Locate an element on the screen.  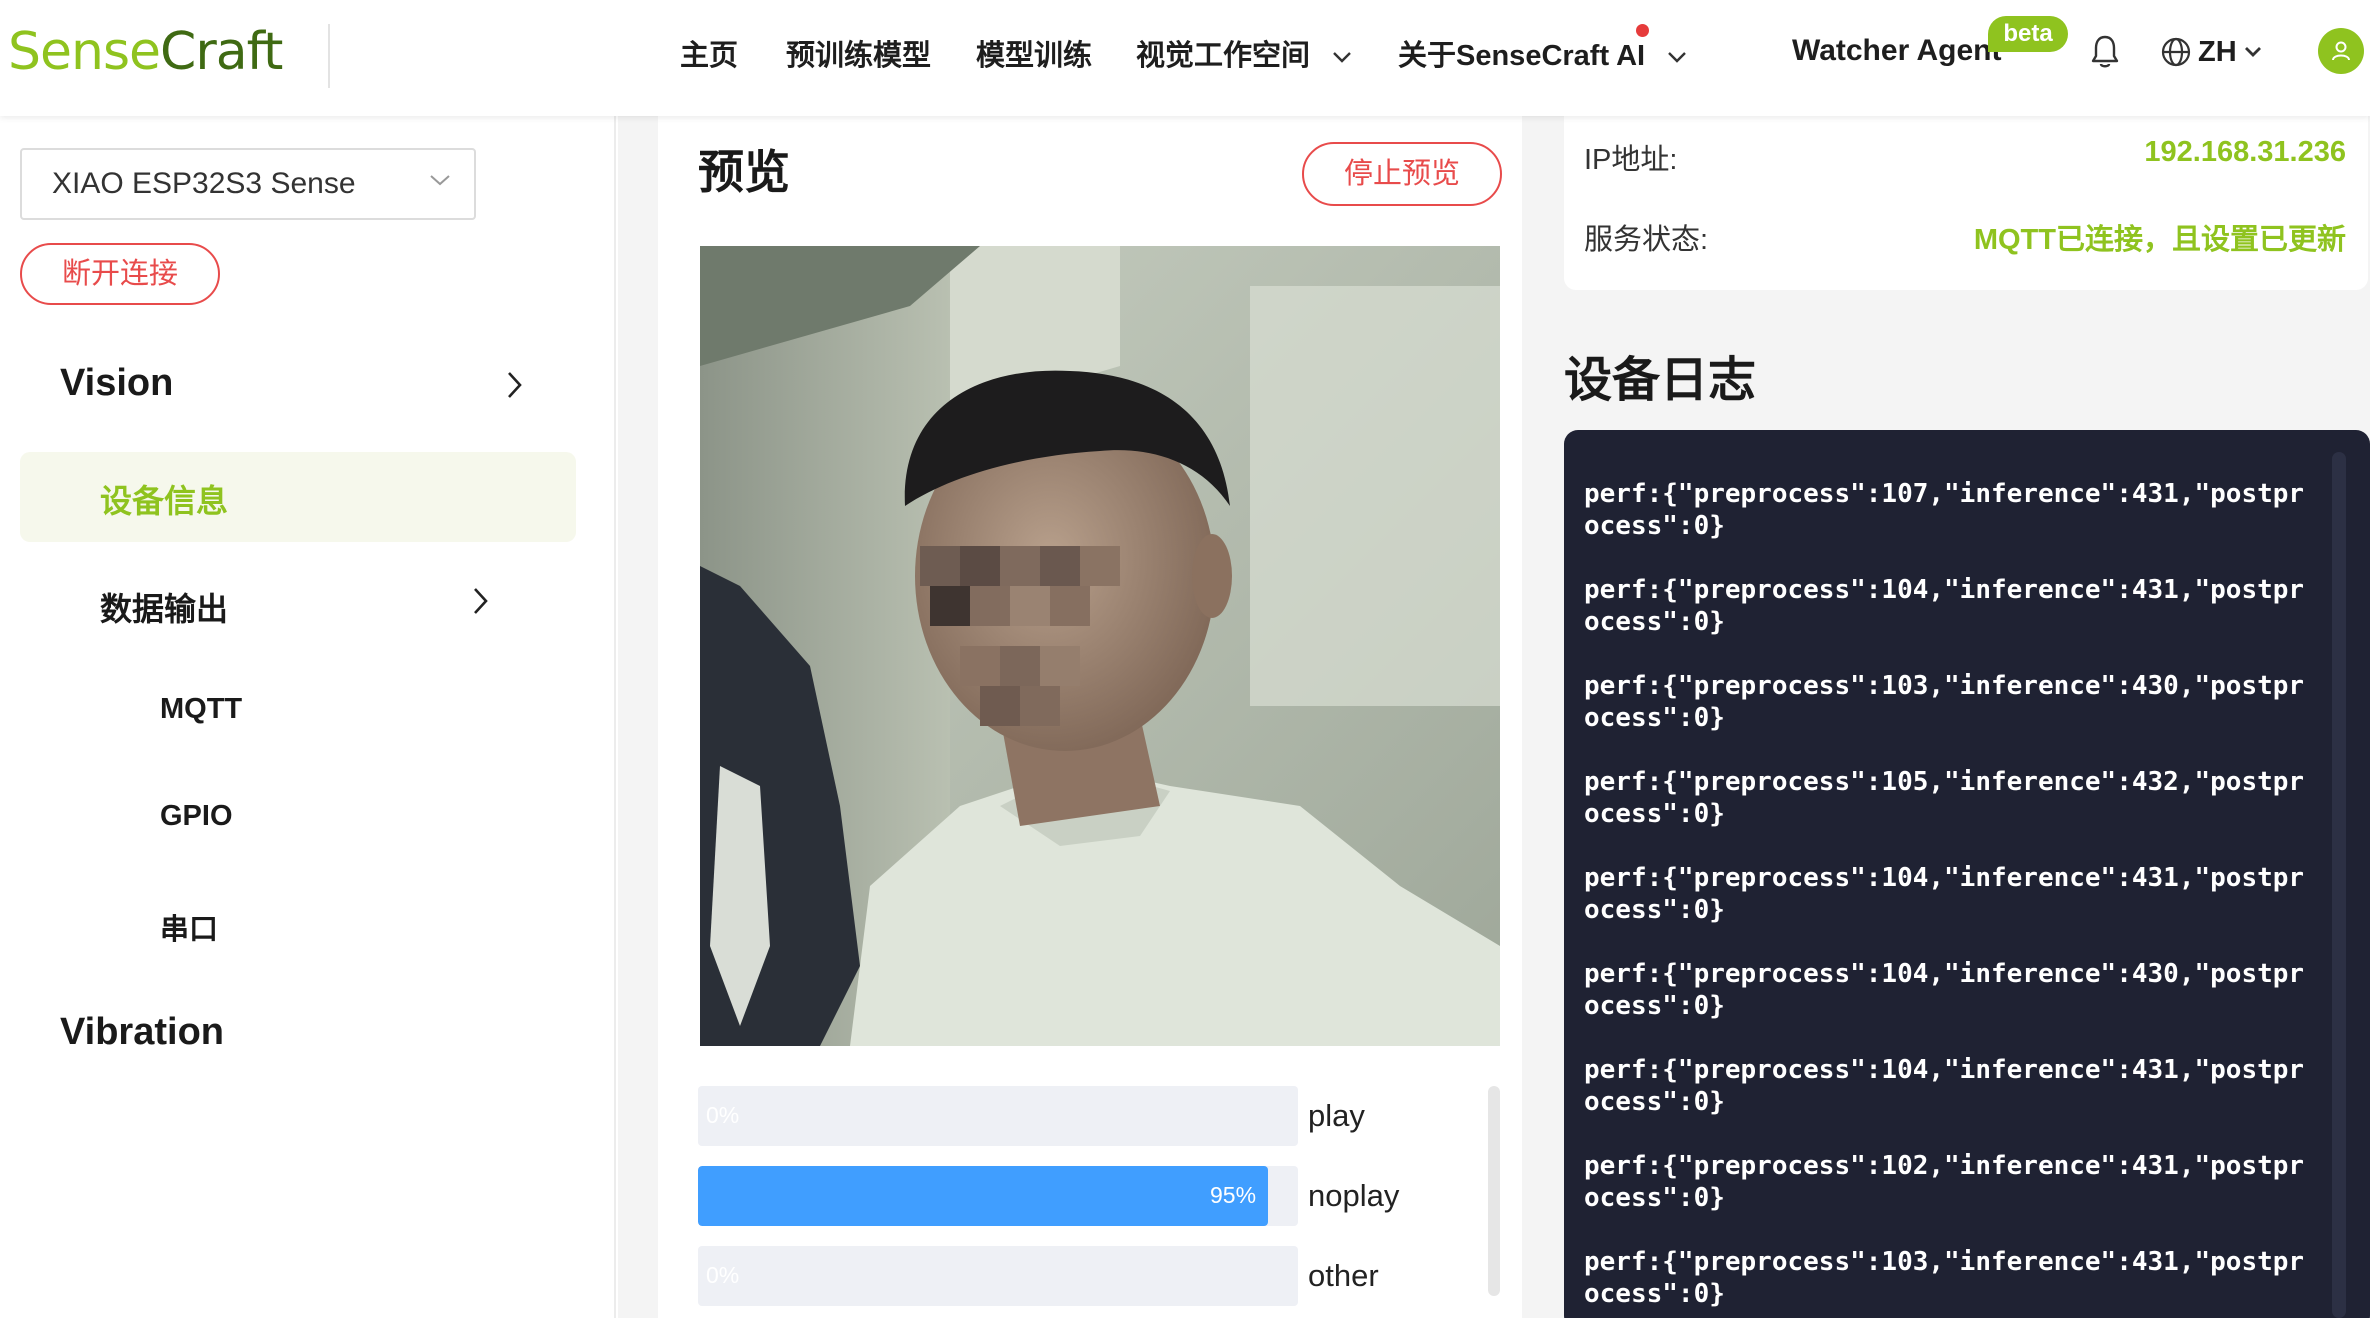
class-list-scrollbar is located at coordinates (1494, 1191).